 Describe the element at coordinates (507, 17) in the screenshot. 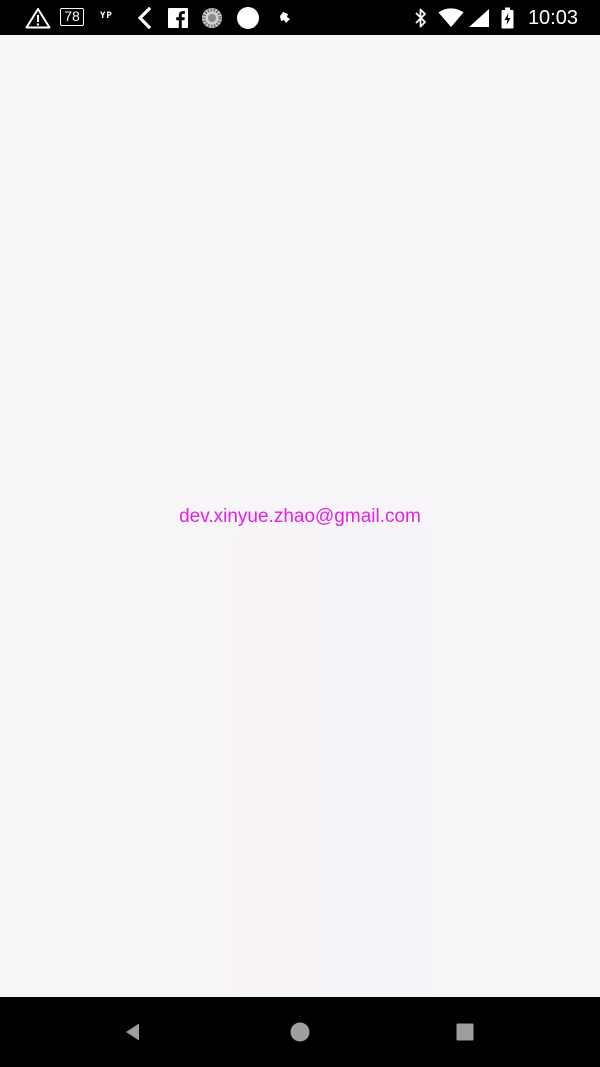

I see `battery-charging-icon` at that location.